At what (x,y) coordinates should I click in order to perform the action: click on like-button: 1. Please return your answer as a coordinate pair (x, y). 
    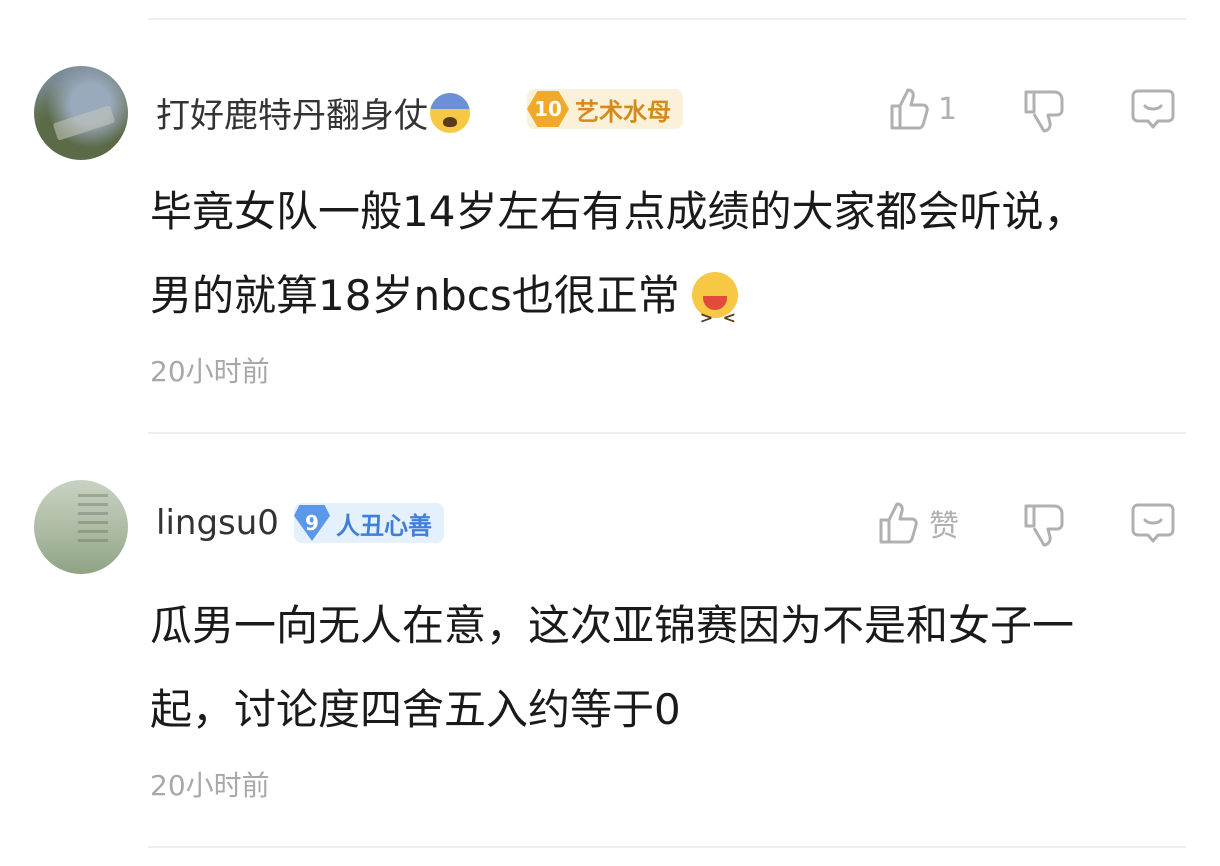
    Looking at the image, I should click on (922, 109).